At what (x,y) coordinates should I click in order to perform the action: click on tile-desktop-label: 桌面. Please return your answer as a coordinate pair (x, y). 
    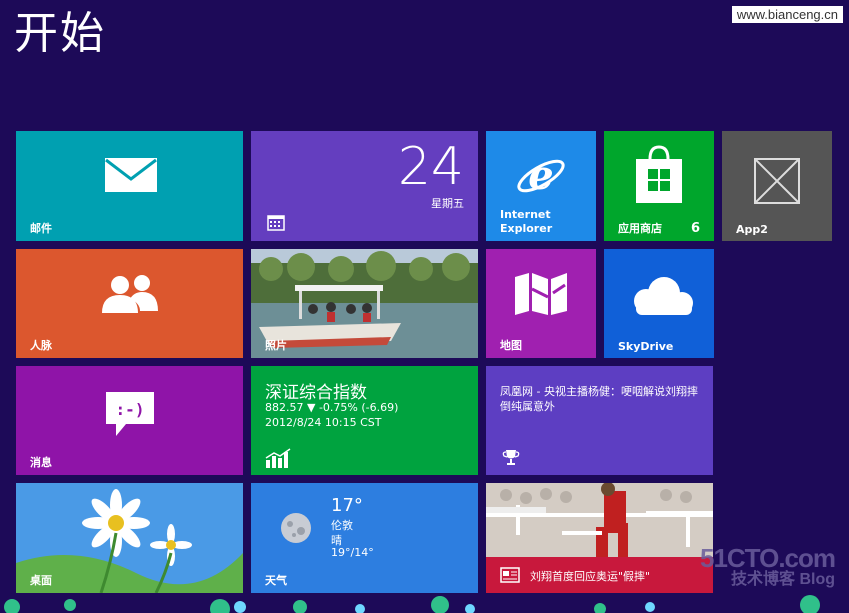
    Looking at the image, I should click on (41, 580).